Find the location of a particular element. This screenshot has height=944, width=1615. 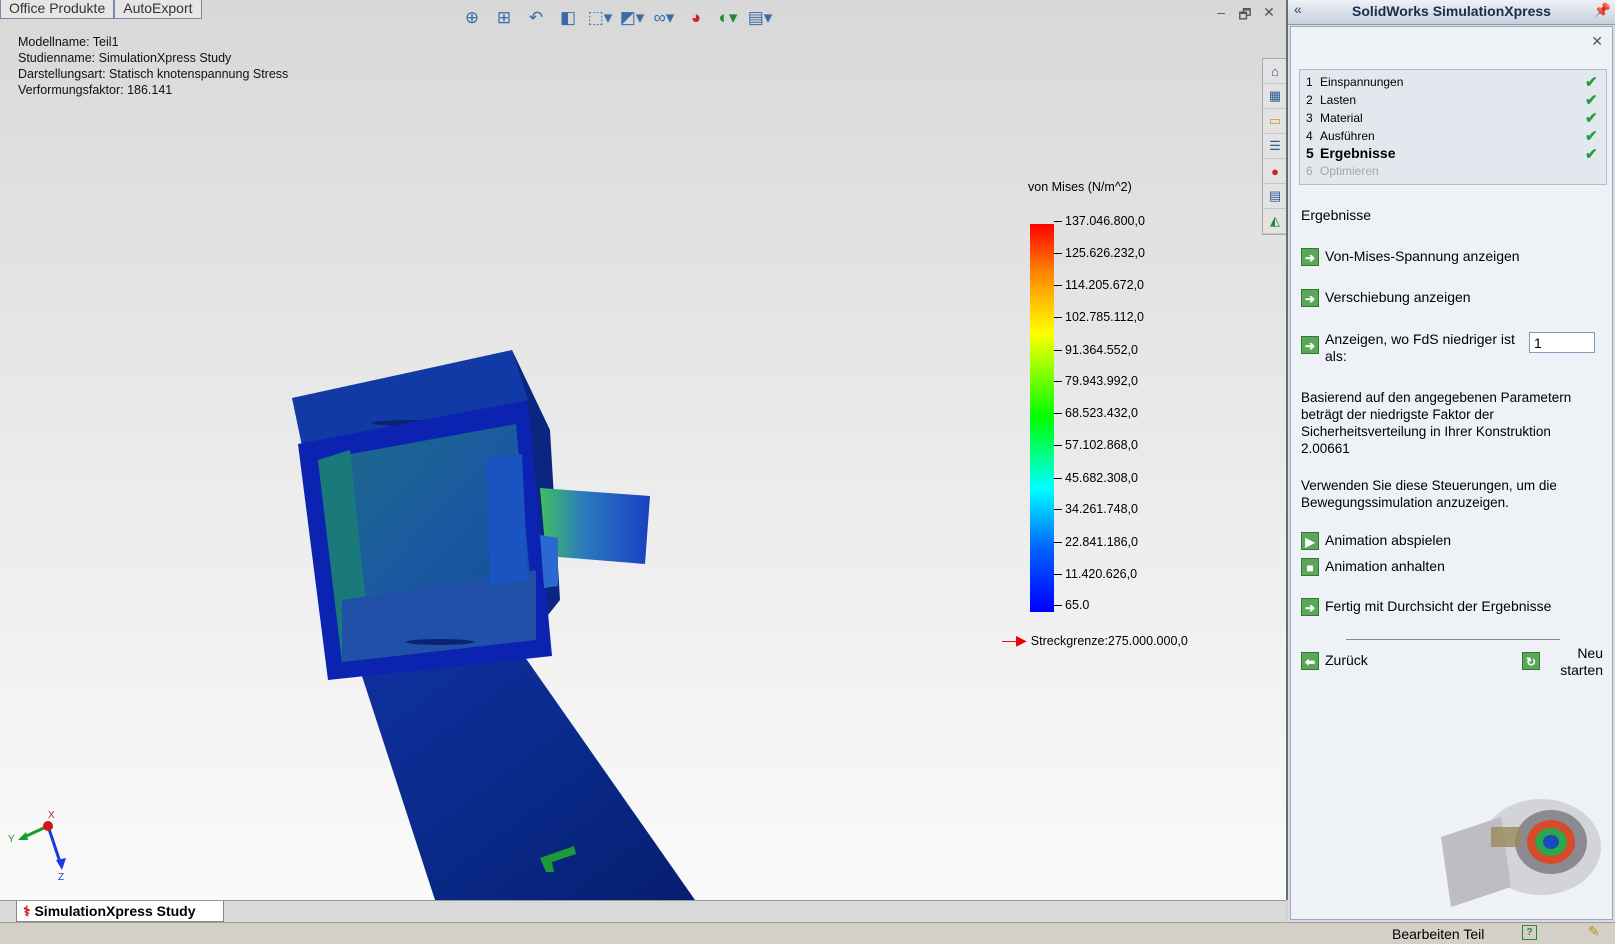

study-name: Studienname: SimulationXpress Study is located at coordinates (125, 58).